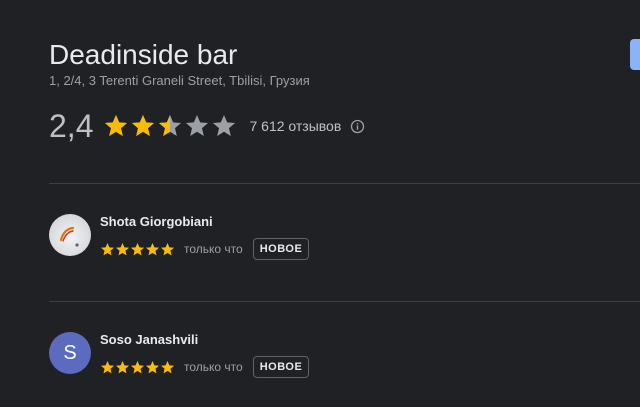  What do you see at coordinates (357, 126) in the screenshot?
I see `info-icon` at bounding box center [357, 126].